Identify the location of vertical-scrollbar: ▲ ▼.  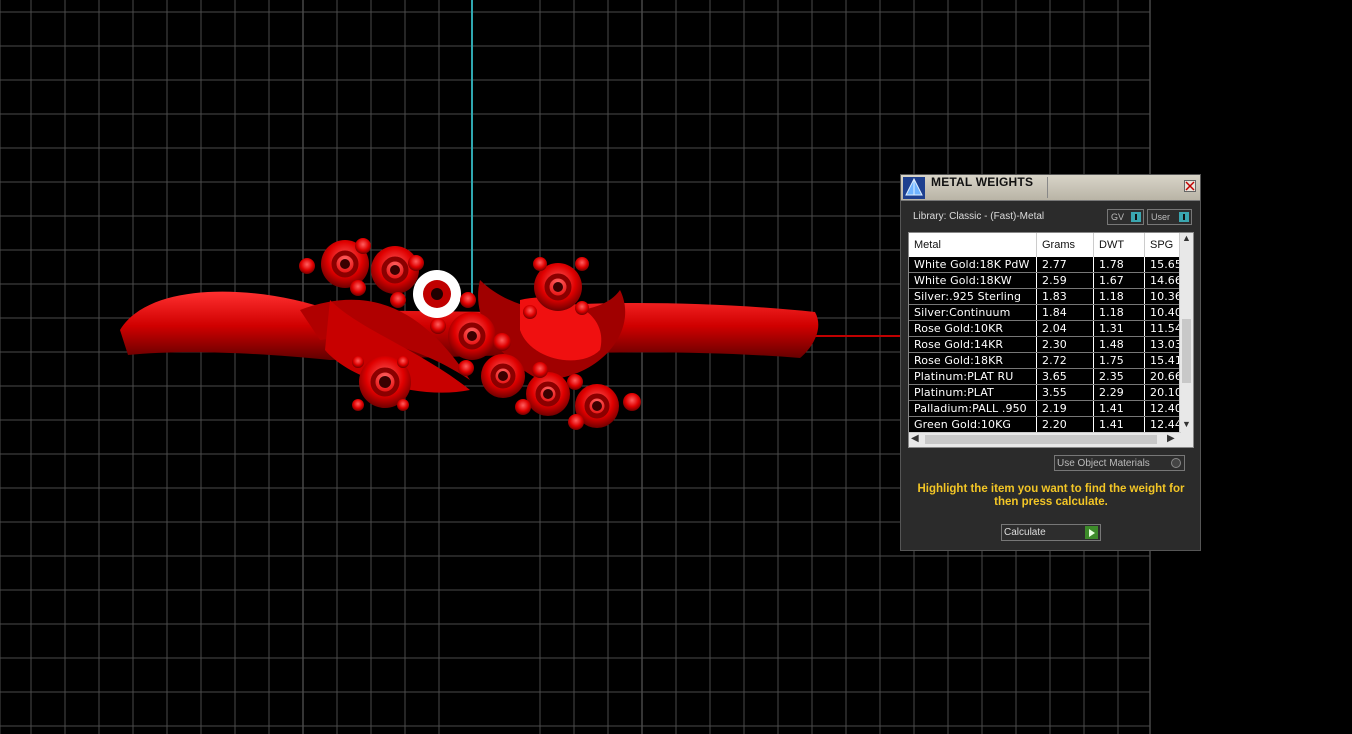
(1186, 333).